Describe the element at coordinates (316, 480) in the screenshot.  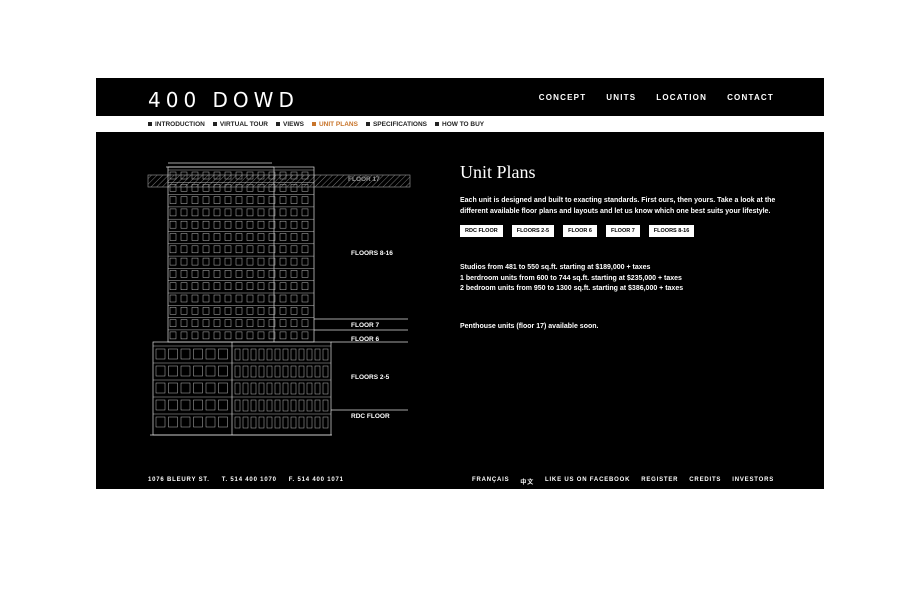
I see `footer-fax: F. 514 400 1071` at that location.